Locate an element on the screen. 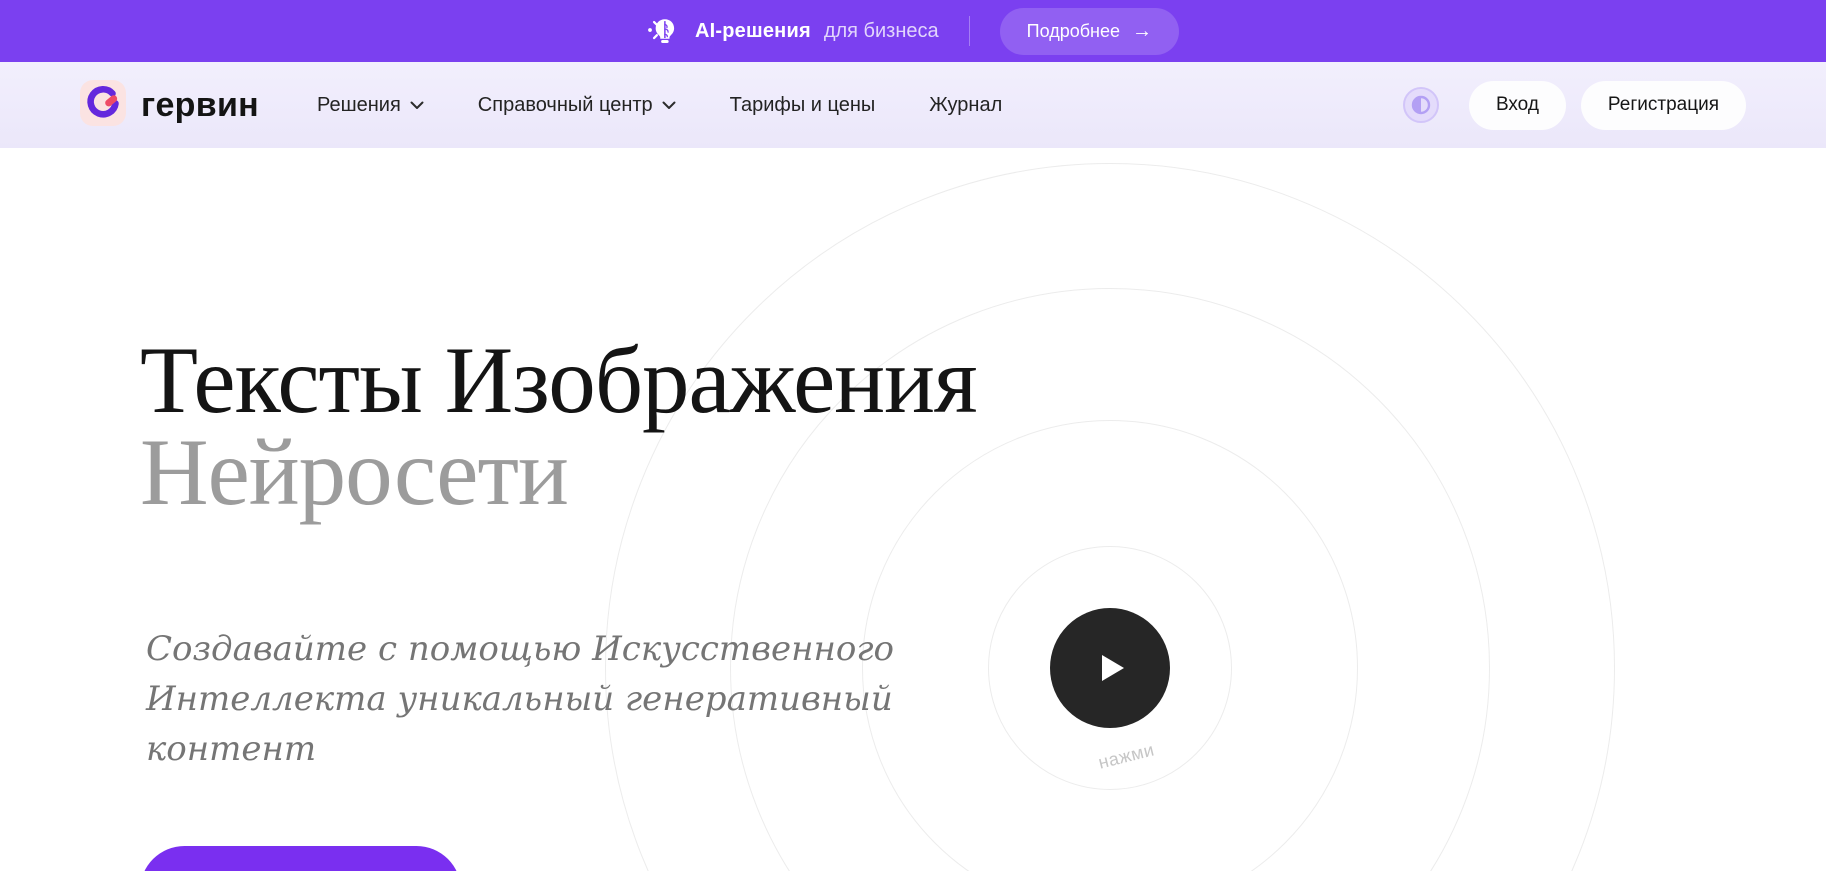 Image resolution: width=1826 pixels, height=871 pixels. brand-wordmark: гервин is located at coordinates (200, 104).